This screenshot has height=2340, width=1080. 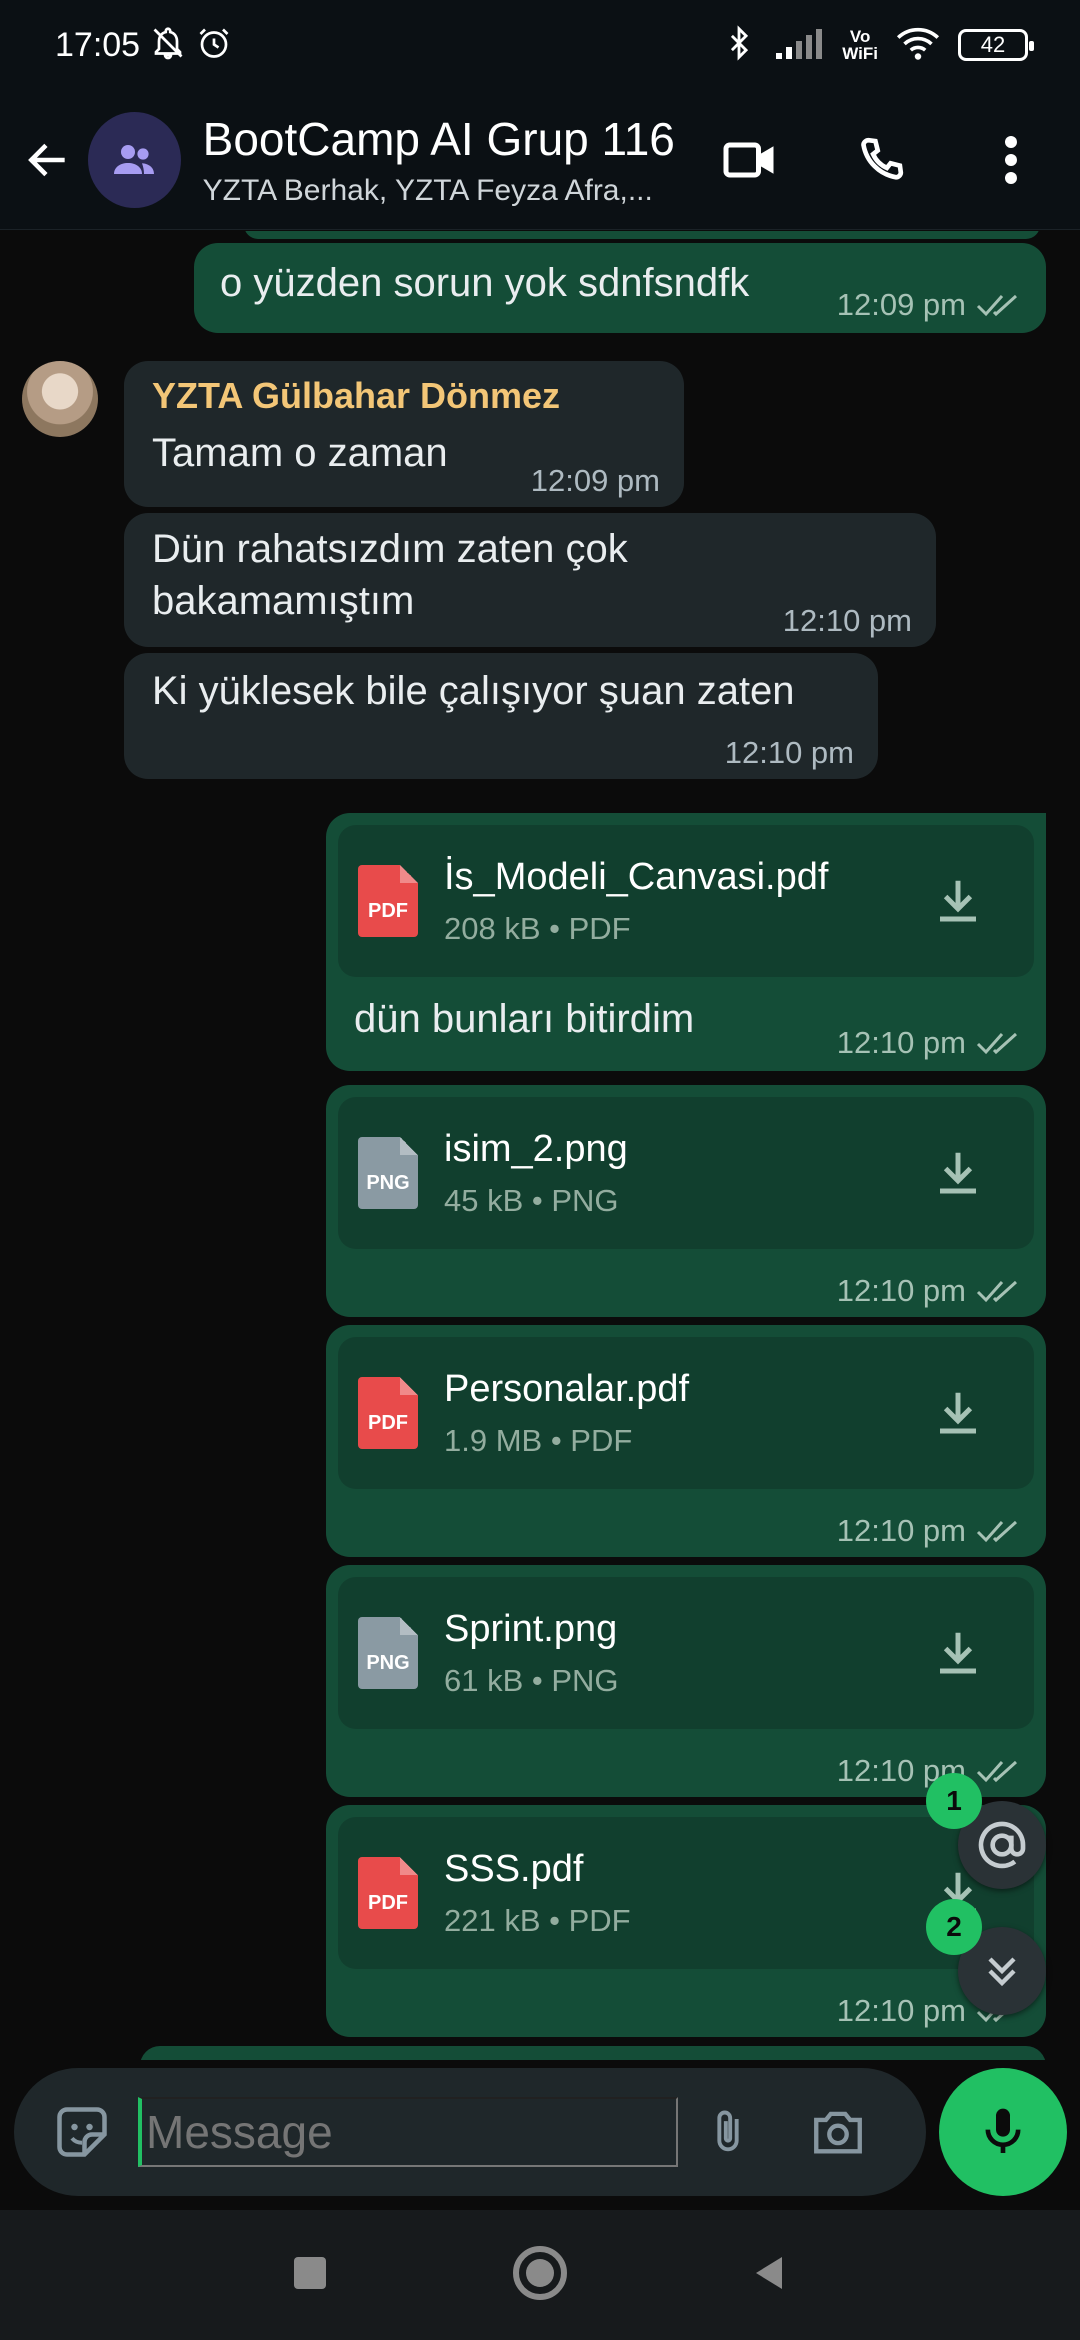 What do you see at coordinates (996, 45) in the screenshot?
I see `battery-indicator: 42` at bounding box center [996, 45].